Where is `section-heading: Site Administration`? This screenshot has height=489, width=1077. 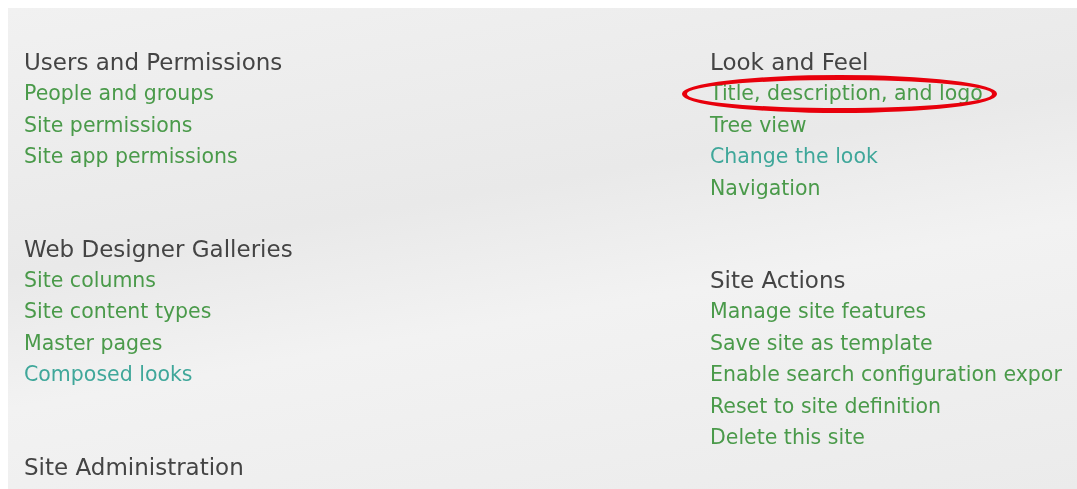 section-heading: Site Administration is located at coordinates (134, 467).